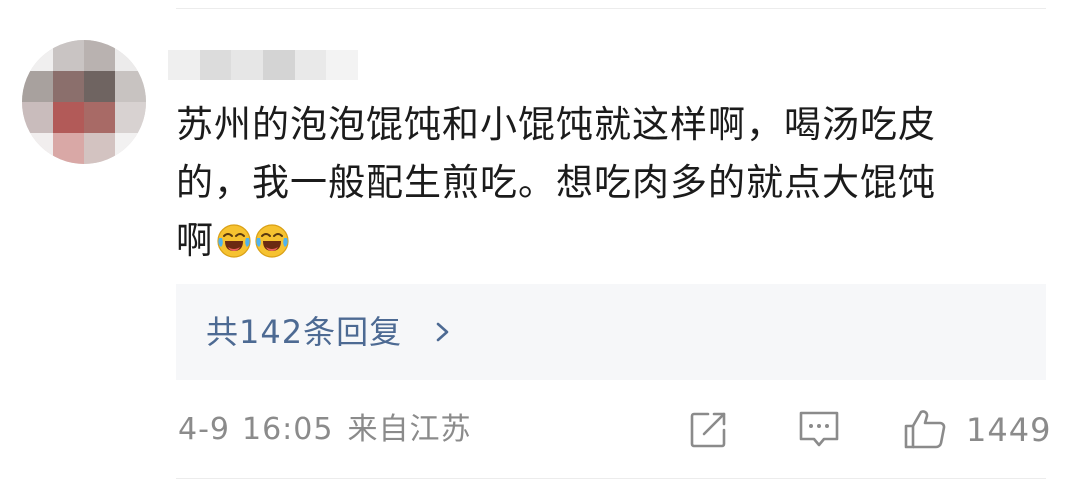 The height and width of the screenshot is (480, 1080). I want to click on share-icon, so click(709, 429).